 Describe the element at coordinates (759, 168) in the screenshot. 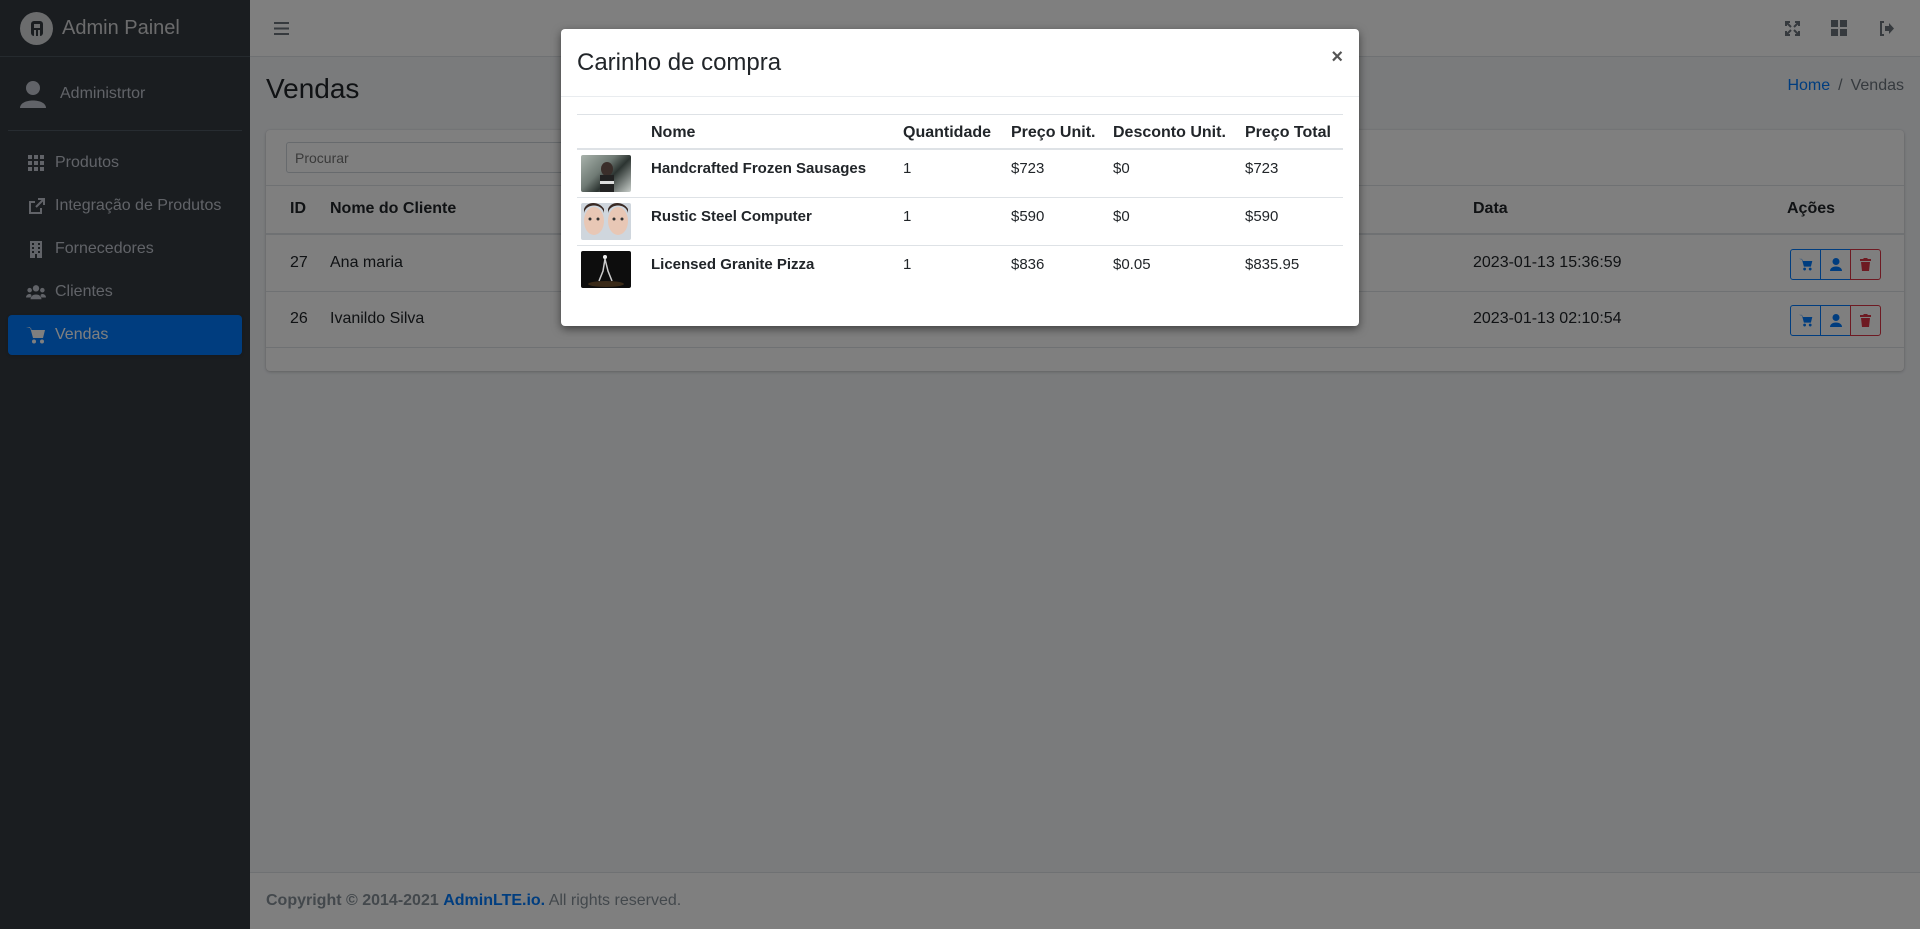

I see `item-name: Handcrafted Frozen Sausages` at that location.